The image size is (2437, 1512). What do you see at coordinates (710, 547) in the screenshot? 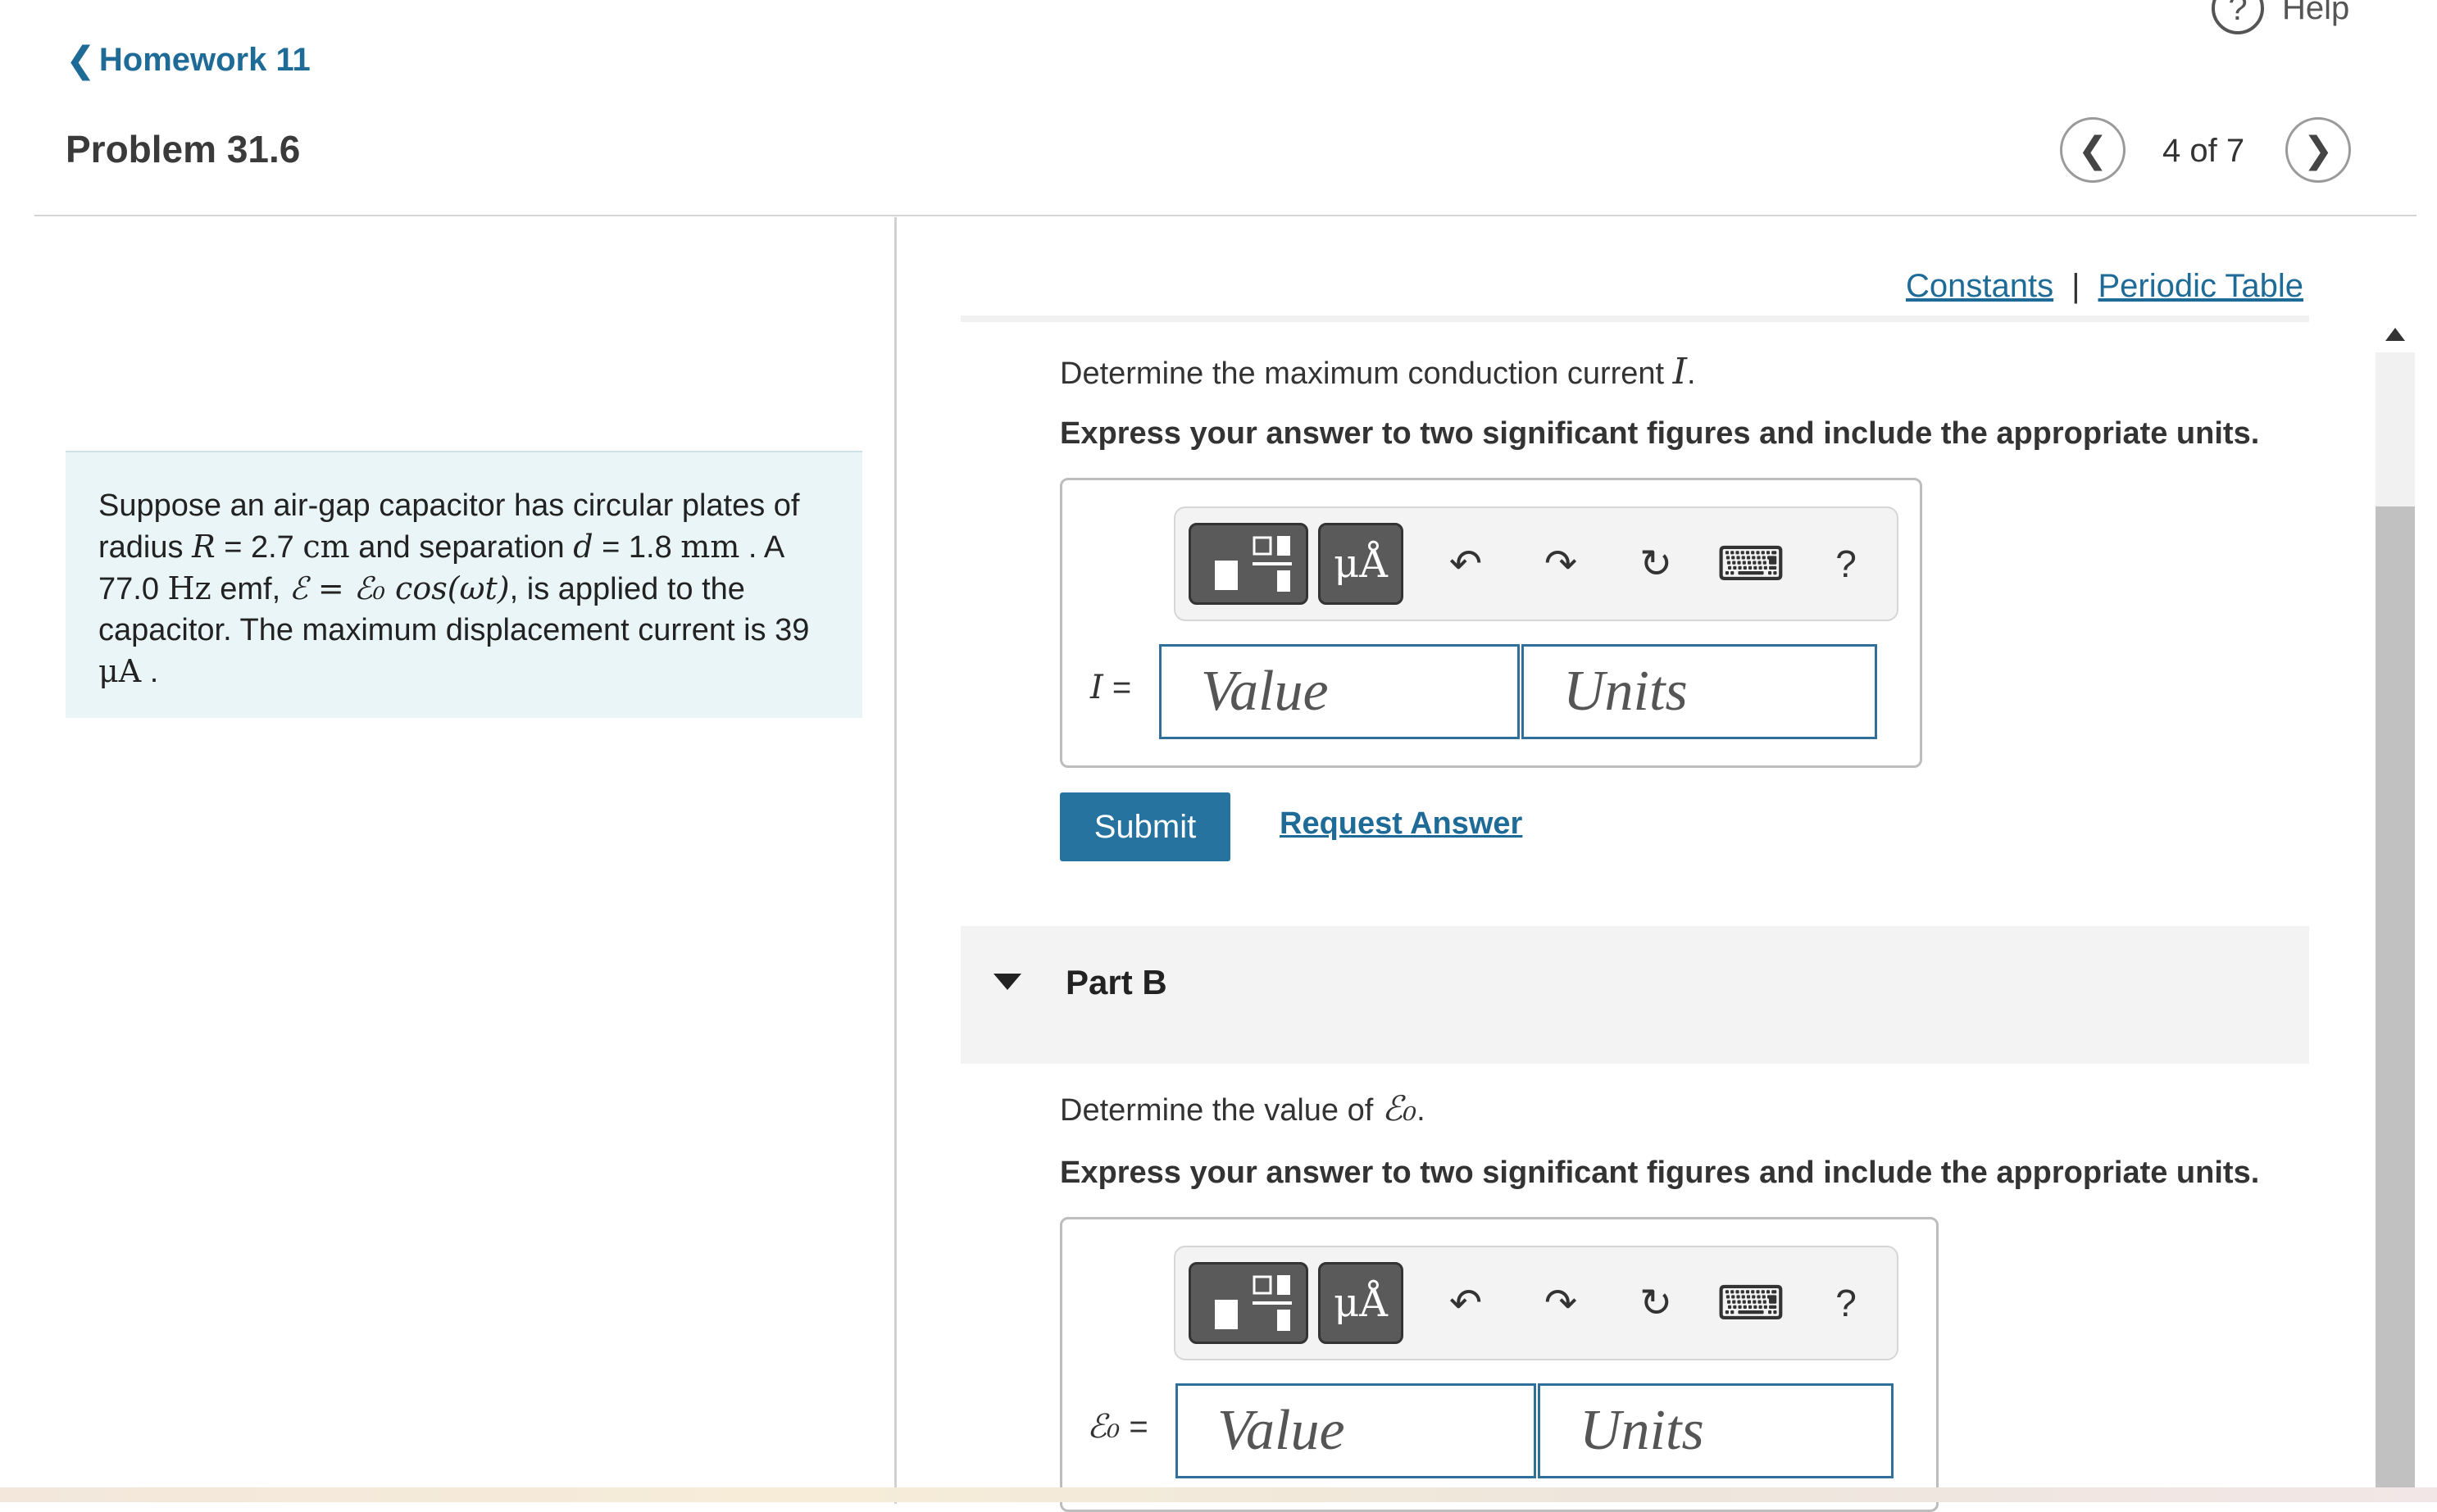
I see `unit-mm: mm` at bounding box center [710, 547].